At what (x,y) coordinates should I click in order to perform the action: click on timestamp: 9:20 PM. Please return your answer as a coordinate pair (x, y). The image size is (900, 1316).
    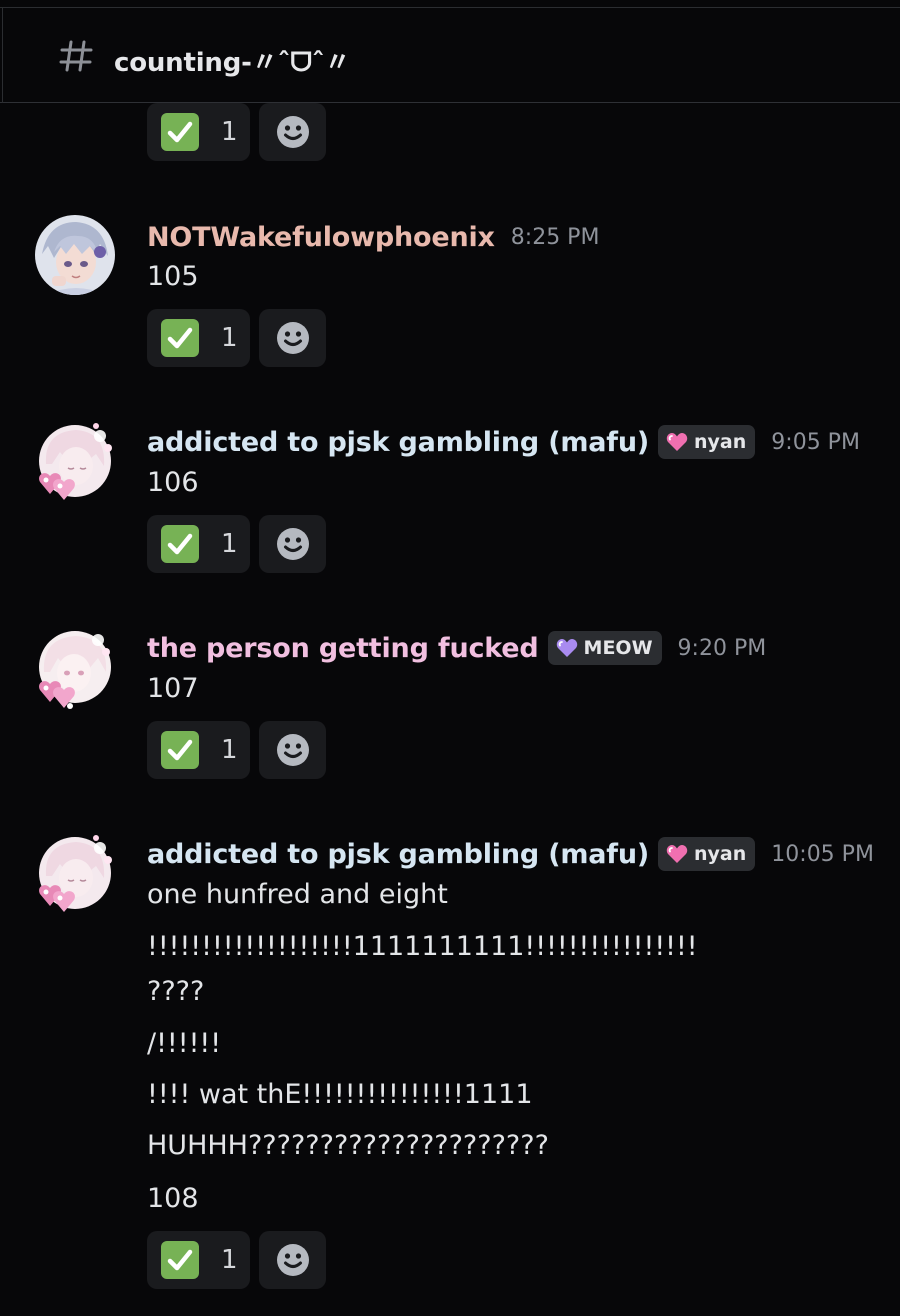
    Looking at the image, I should click on (722, 648).